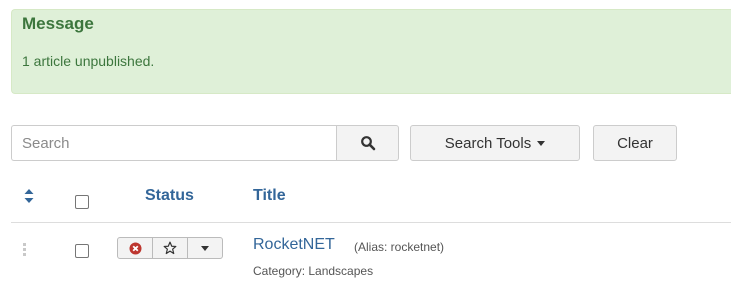  Describe the element at coordinates (29, 196) in the screenshot. I see `sort-icon` at that location.